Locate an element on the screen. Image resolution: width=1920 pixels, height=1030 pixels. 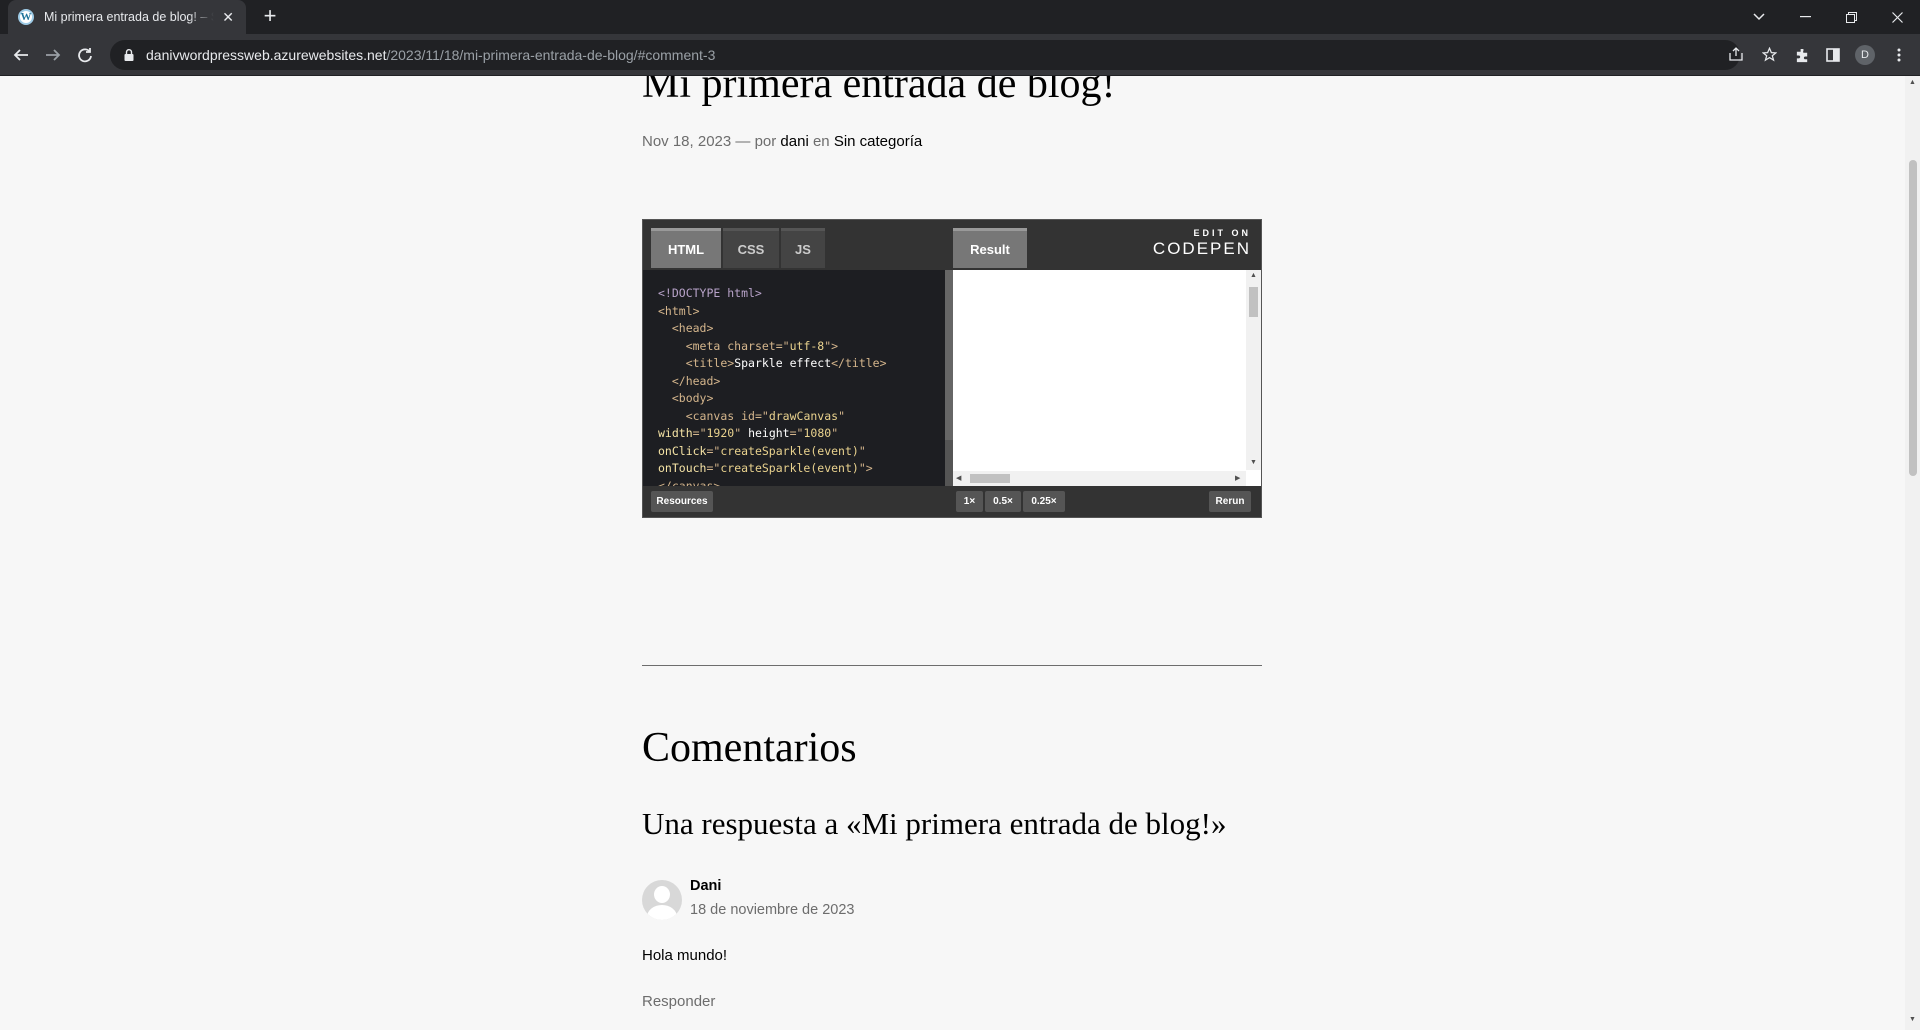
zoom-05x-button: 0.5× is located at coordinates (1003, 501).